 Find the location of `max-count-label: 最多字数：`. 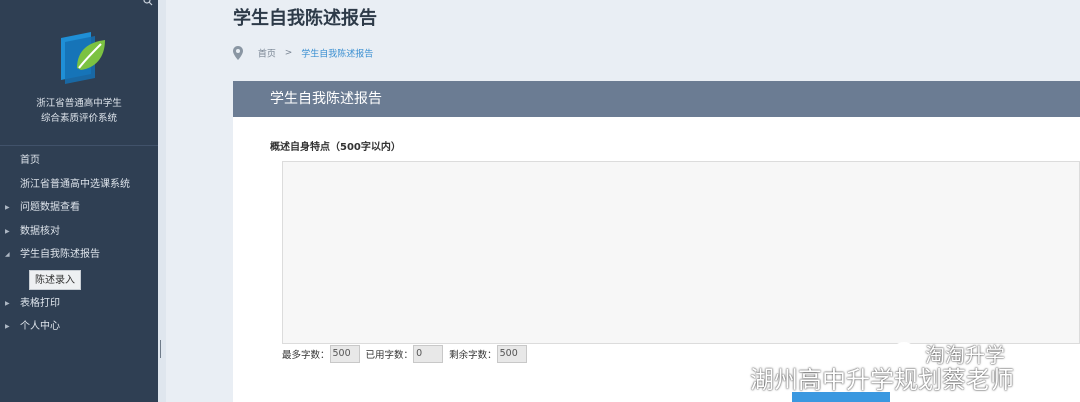

max-count-label: 最多字数： is located at coordinates (306, 355).